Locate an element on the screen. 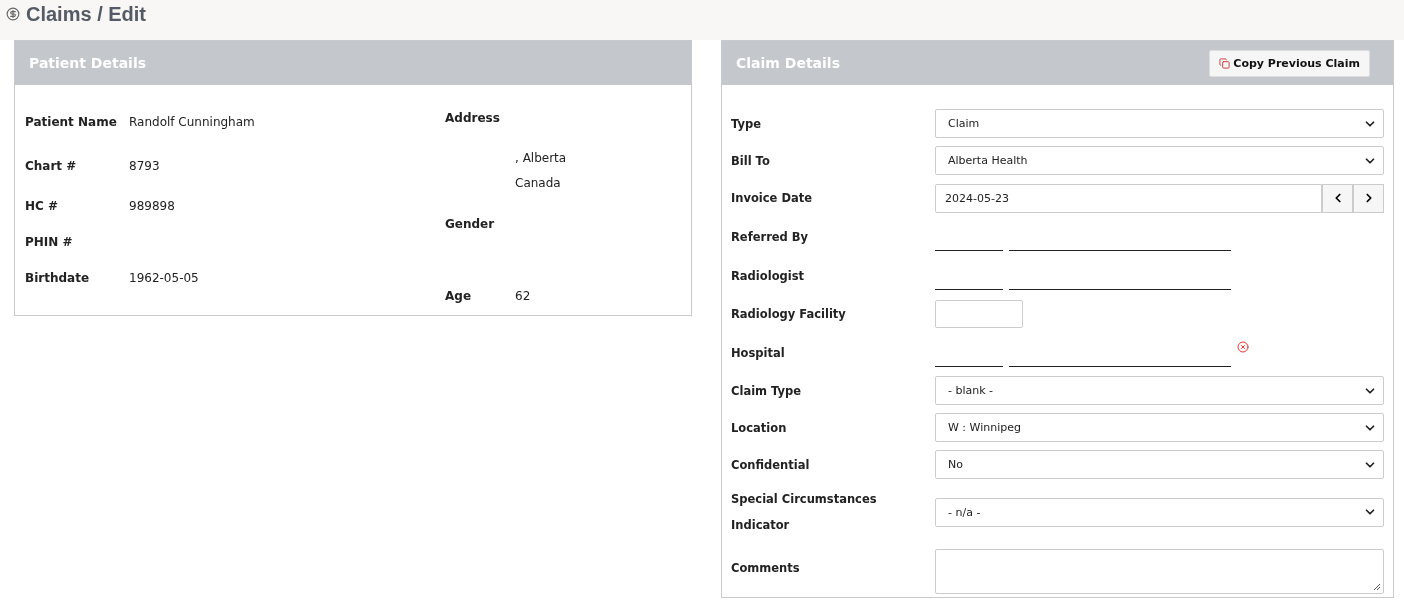 The image size is (1404, 614). select-field: W : Winnipeg is located at coordinates (1159, 427).